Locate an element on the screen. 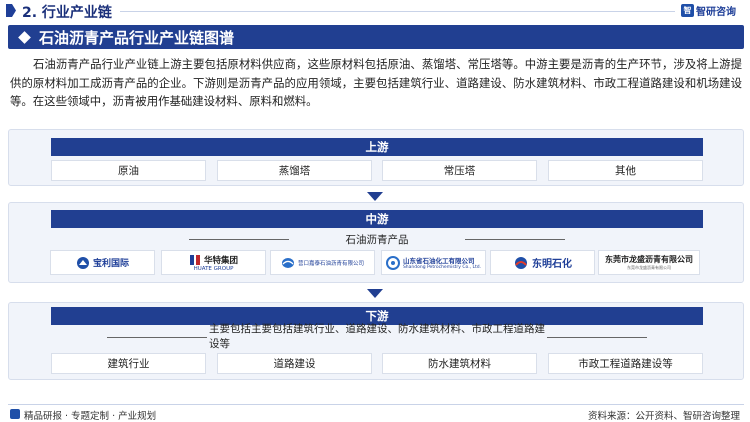  company-name: 东莞市龙盛沥青有限公司 is located at coordinates (649, 259).